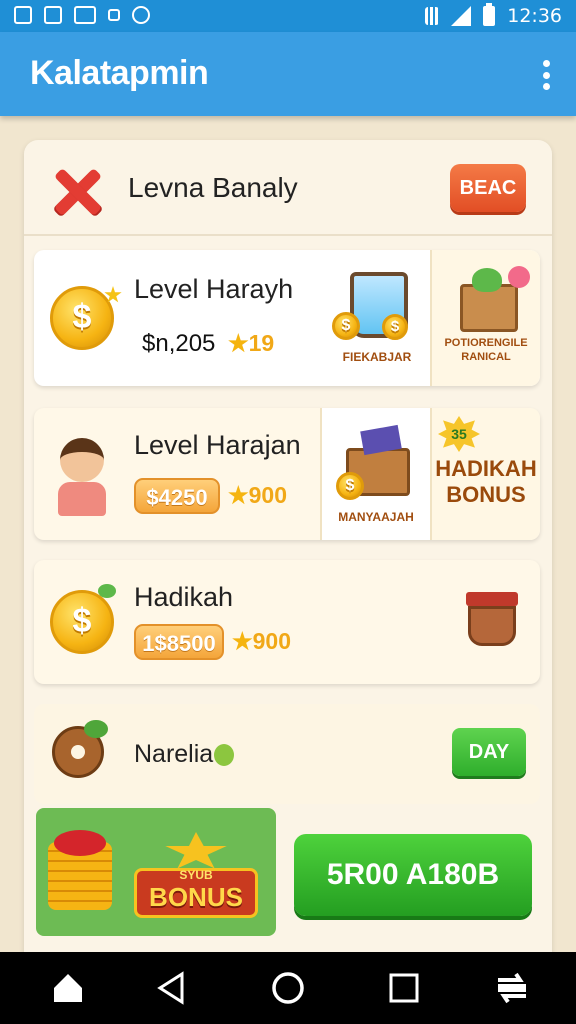 The width and height of the screenshot is (576, 1024). I want to click on offer-title: Narelia, so click(174, 754).